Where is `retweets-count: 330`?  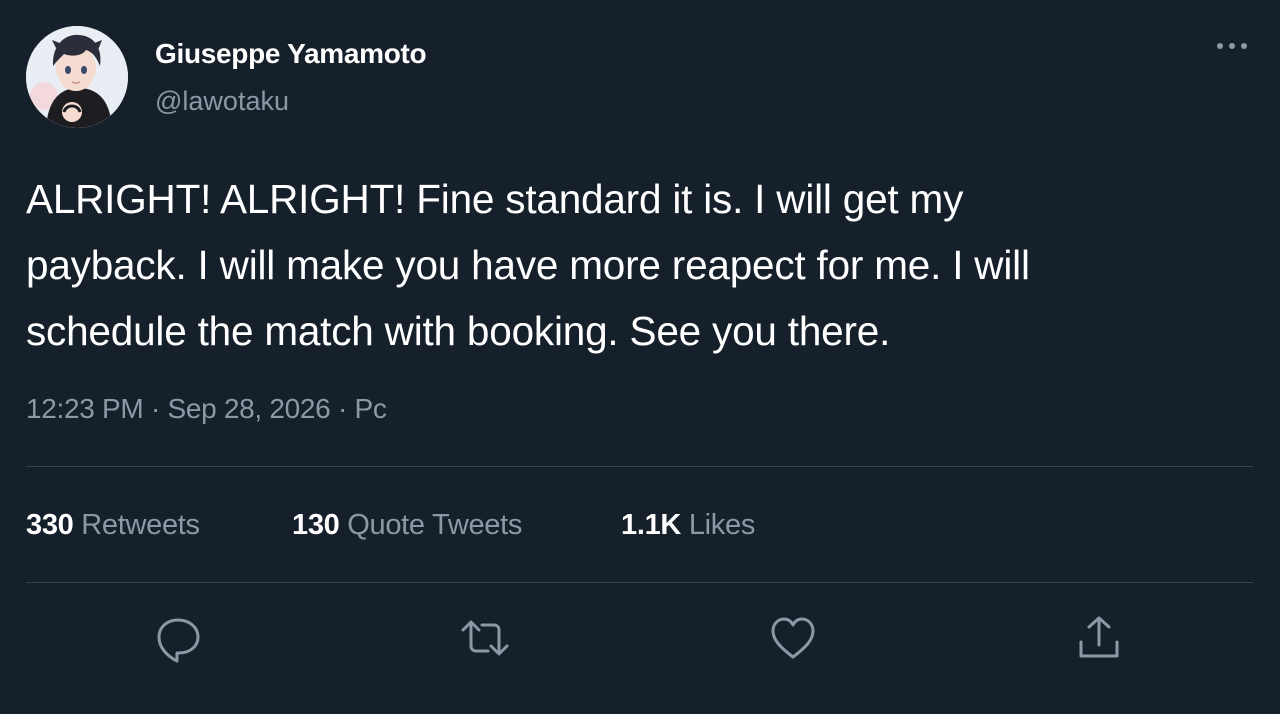
retweets-count: 330 is located at coordinates (50, 525).